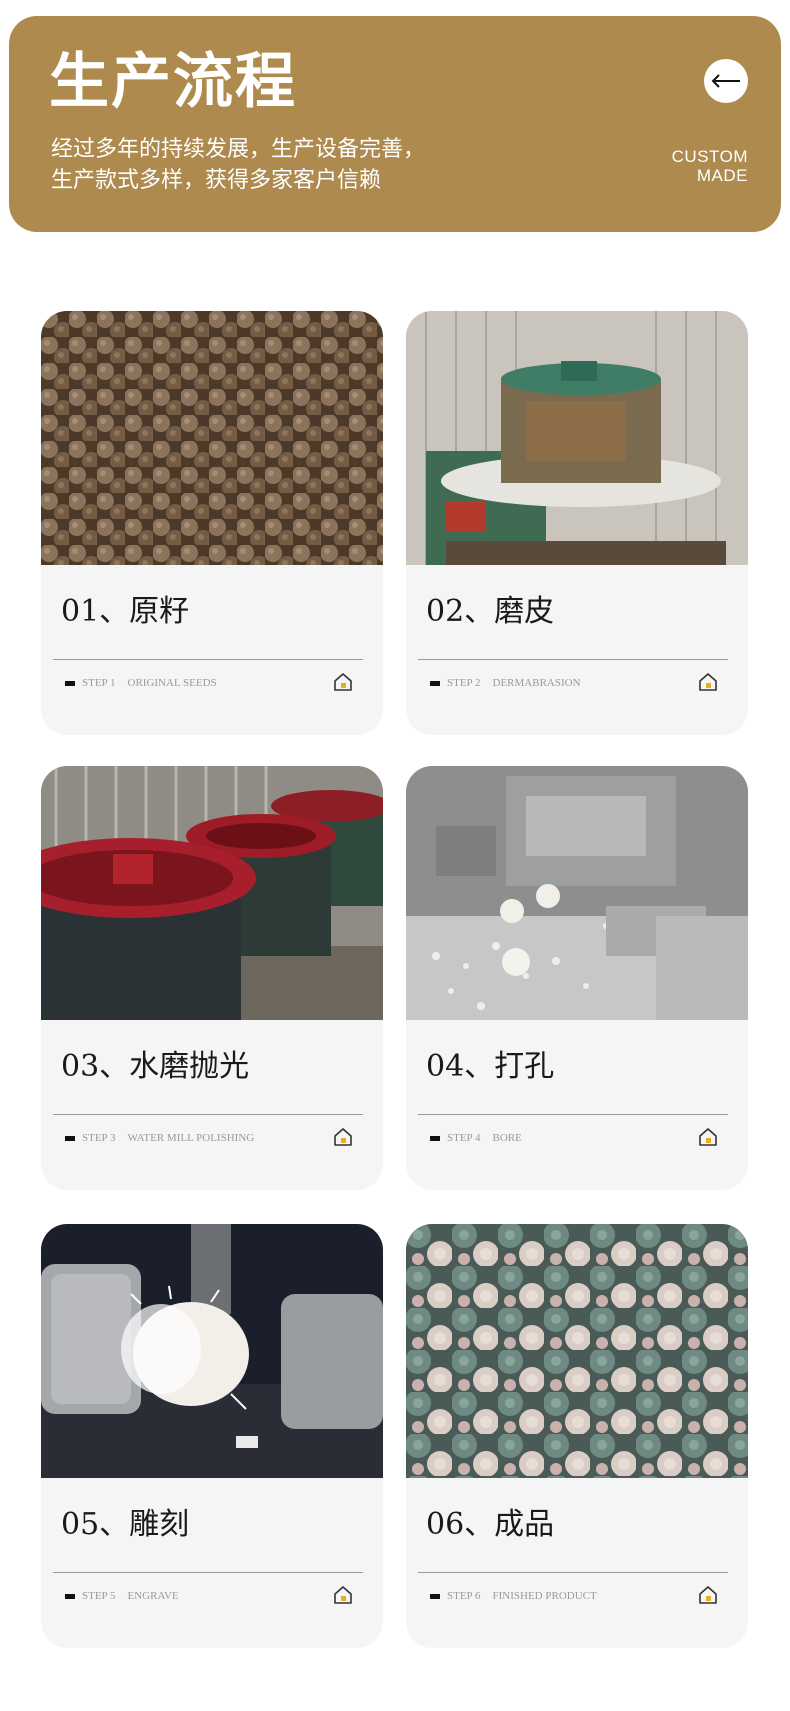  I want to click on step-card-5: 05、雕刻 STEP 5 ENGRAVE, so click(212, 1436).